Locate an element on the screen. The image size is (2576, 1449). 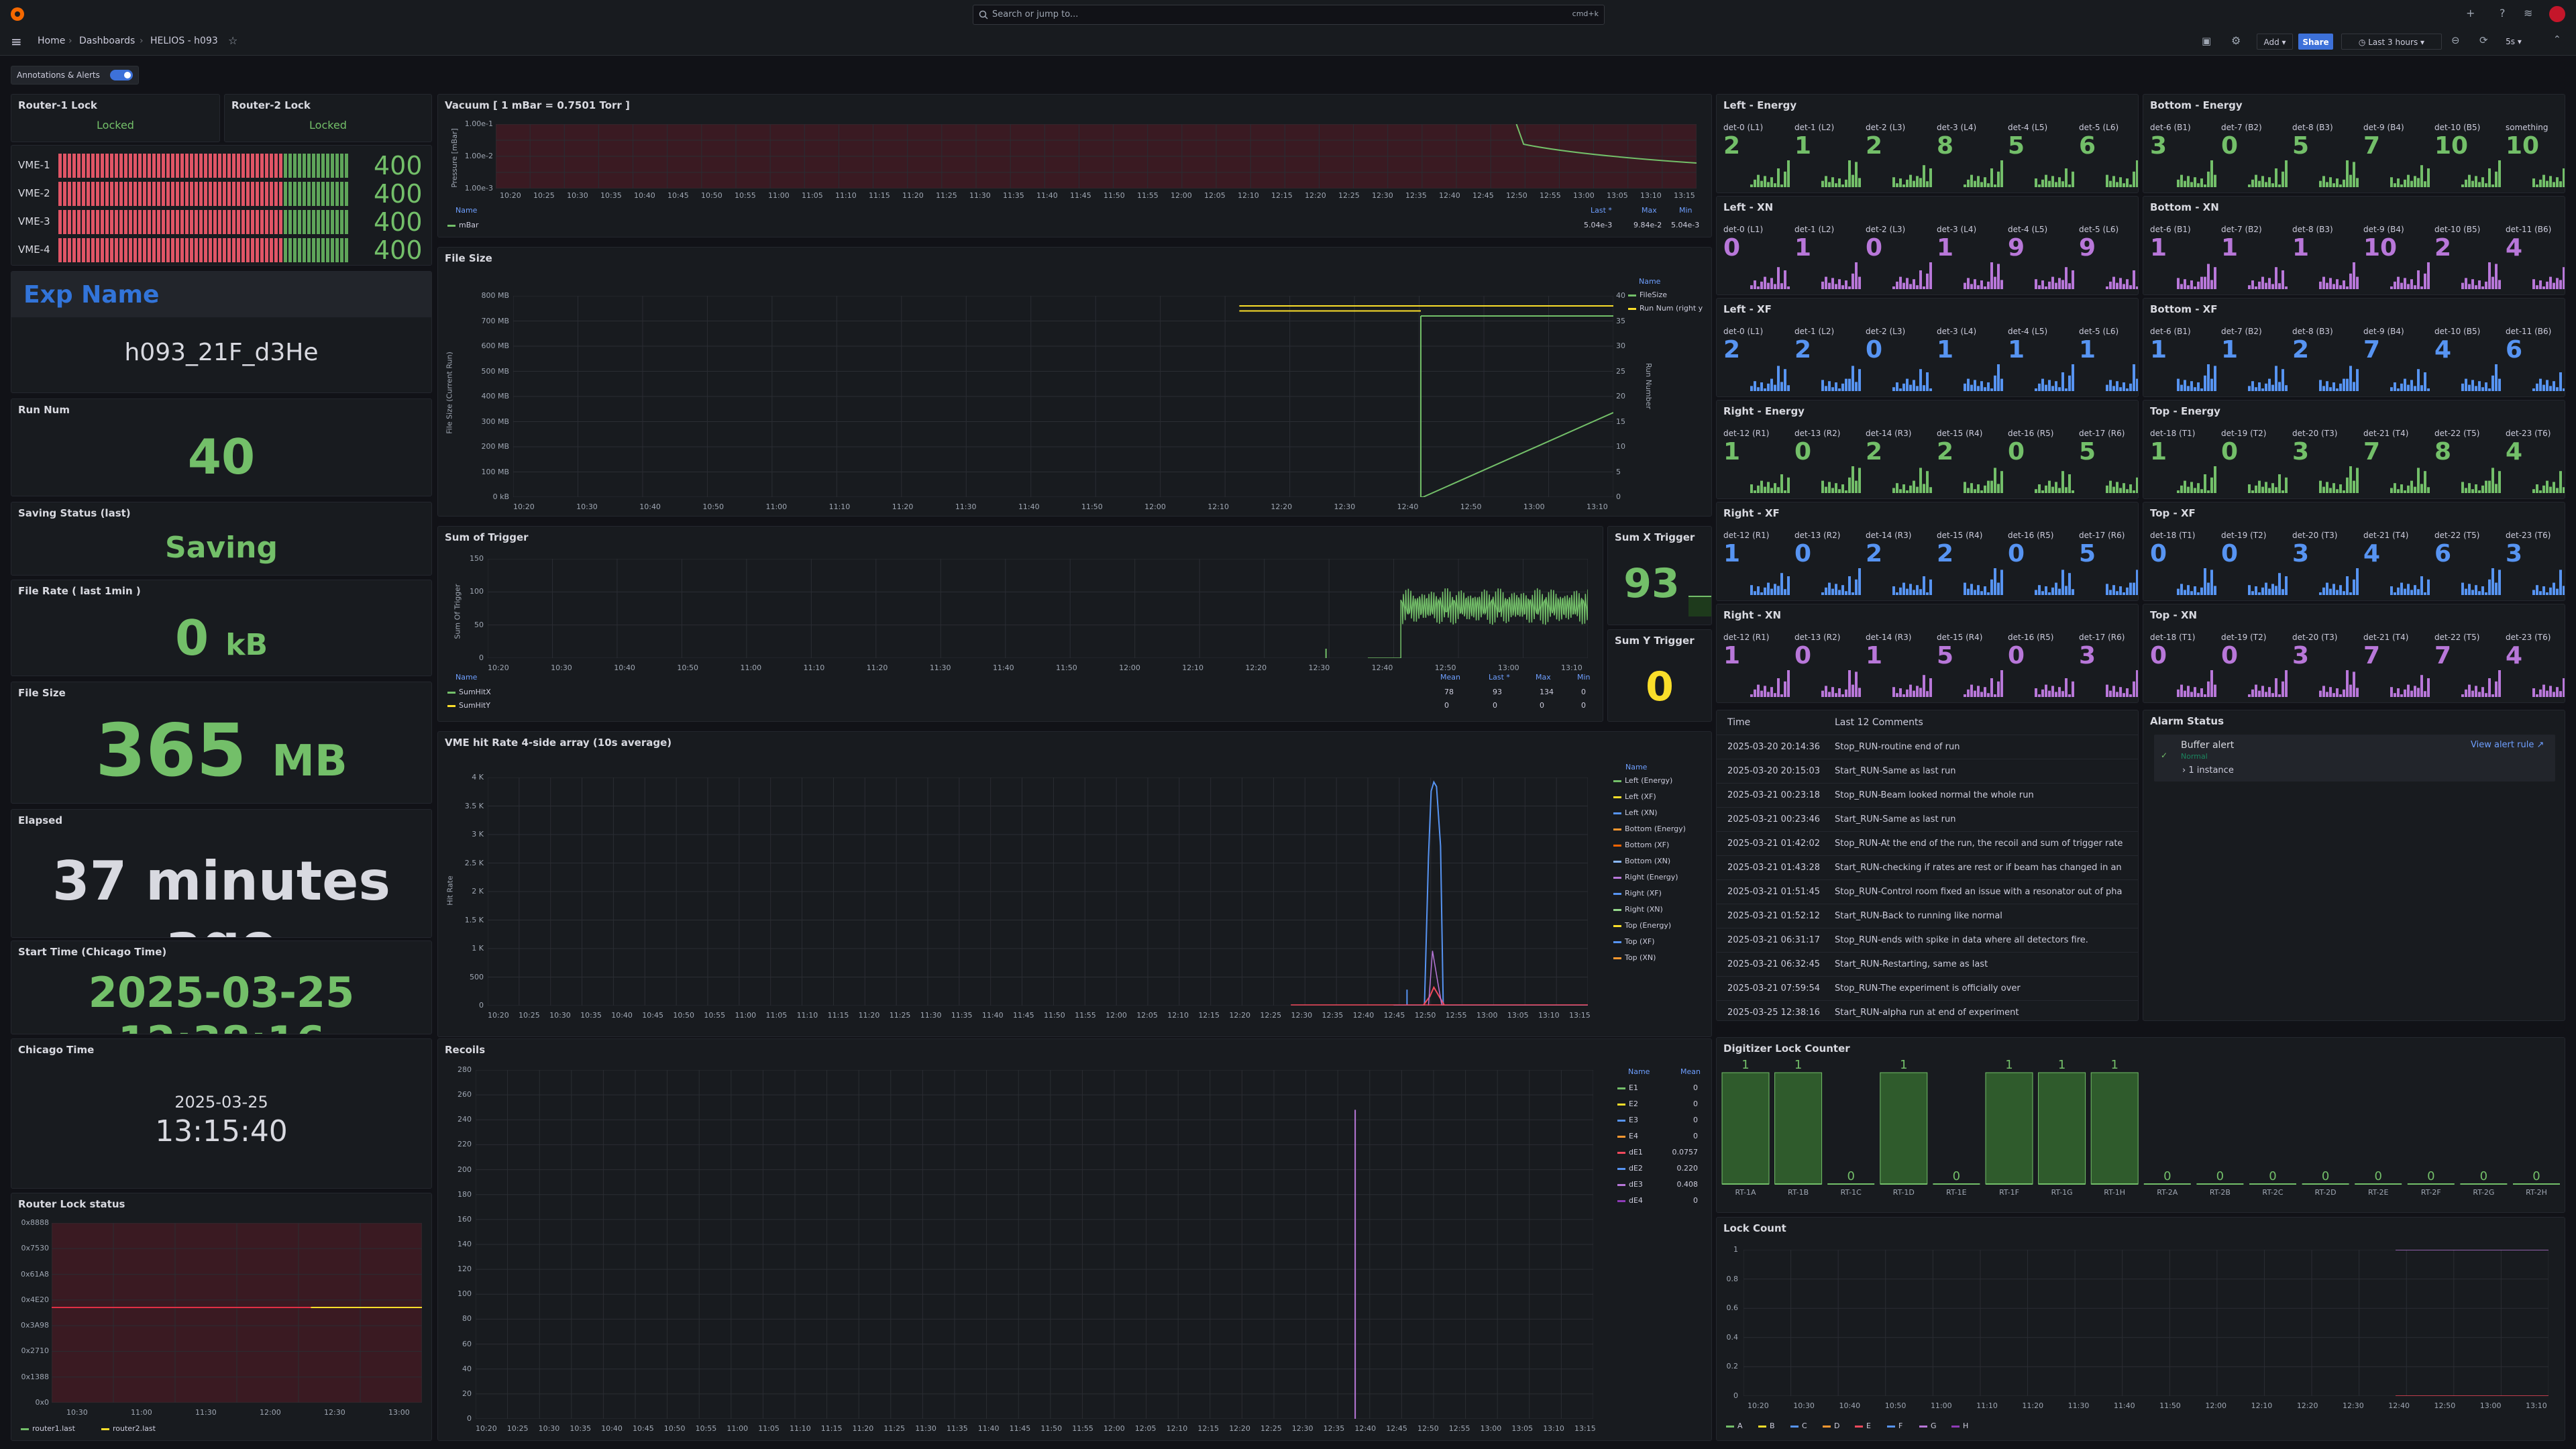
legend-item: dE1 is located at coordinates (1630, 1152).